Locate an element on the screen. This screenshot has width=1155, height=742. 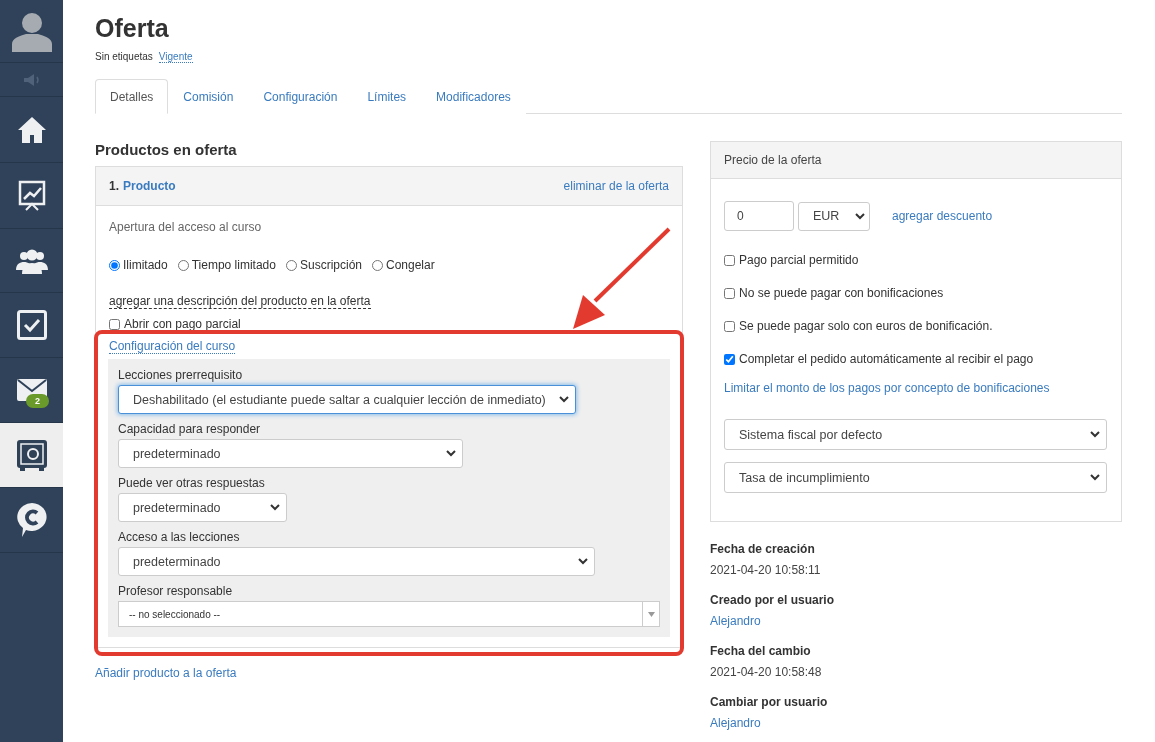
meta-value: 2021-04-20 10:58:48 is located at coordinates (766, 672).